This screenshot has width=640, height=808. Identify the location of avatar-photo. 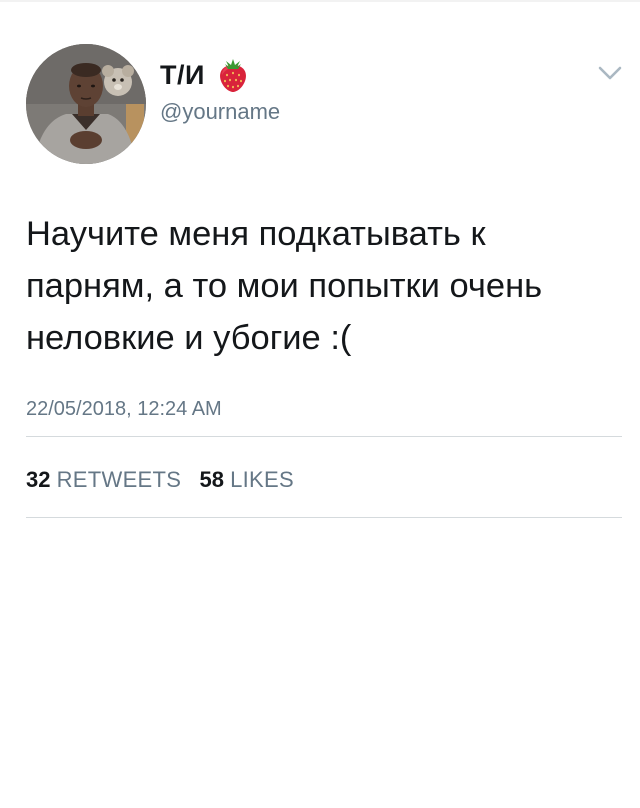
(86, 104).